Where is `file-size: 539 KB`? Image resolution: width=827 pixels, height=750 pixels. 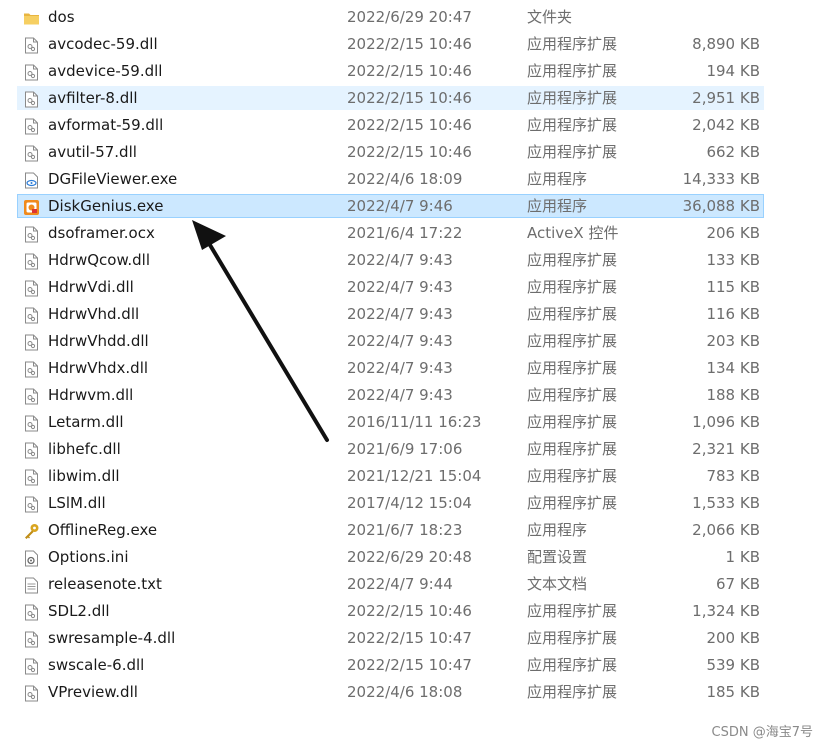 file-size: 539 KB is located at coordinates (733, 665).